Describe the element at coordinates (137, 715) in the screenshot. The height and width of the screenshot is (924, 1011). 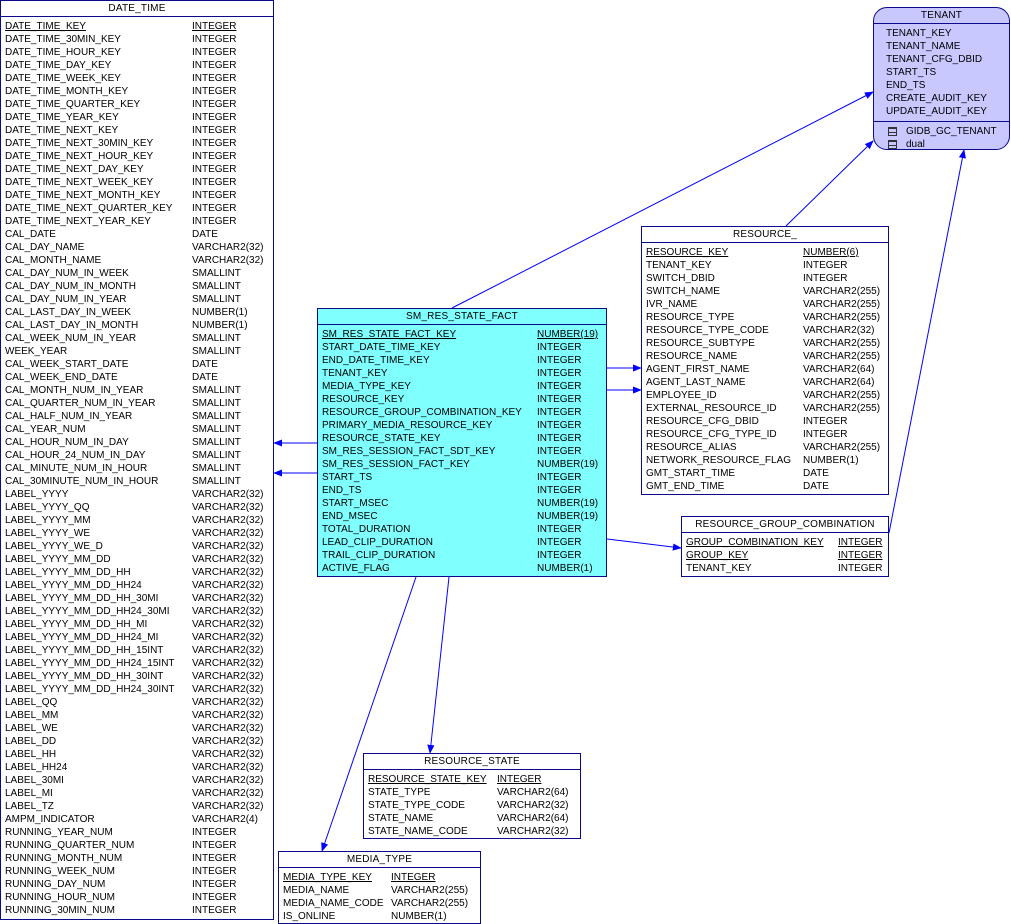
I see `column-row: LABEL_MM VARCHAR2(32)` at that location.